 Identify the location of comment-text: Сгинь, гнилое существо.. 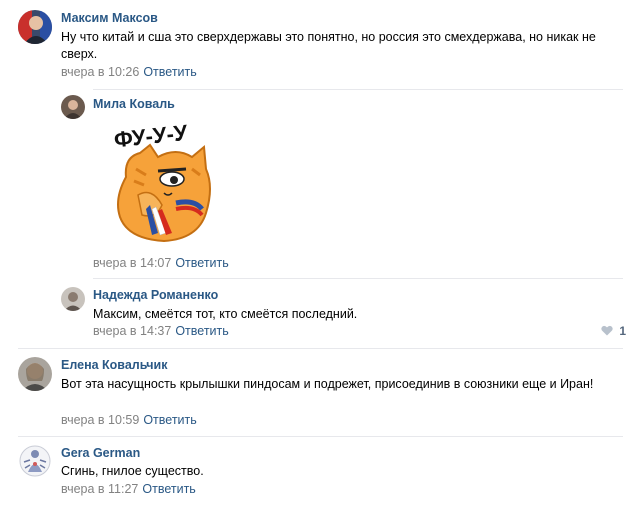
(132, 471).